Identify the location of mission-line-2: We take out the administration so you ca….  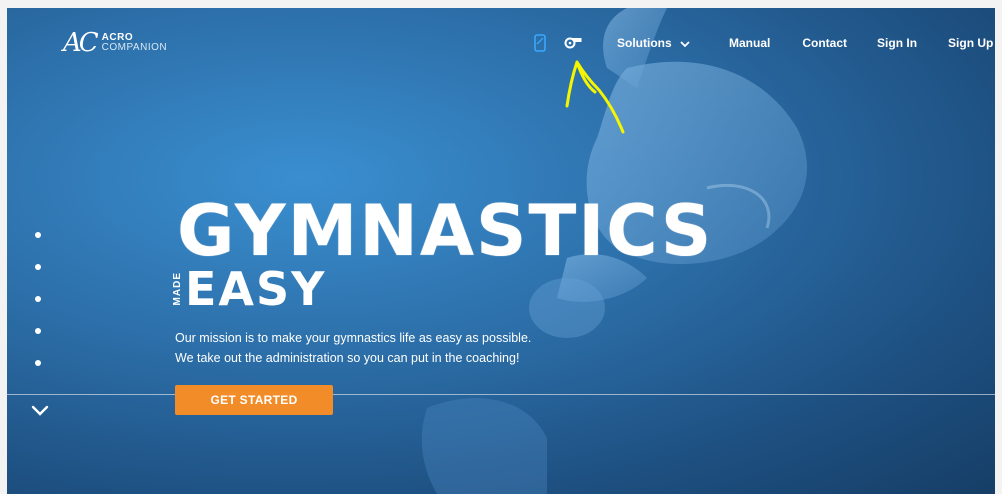
(347, 358).